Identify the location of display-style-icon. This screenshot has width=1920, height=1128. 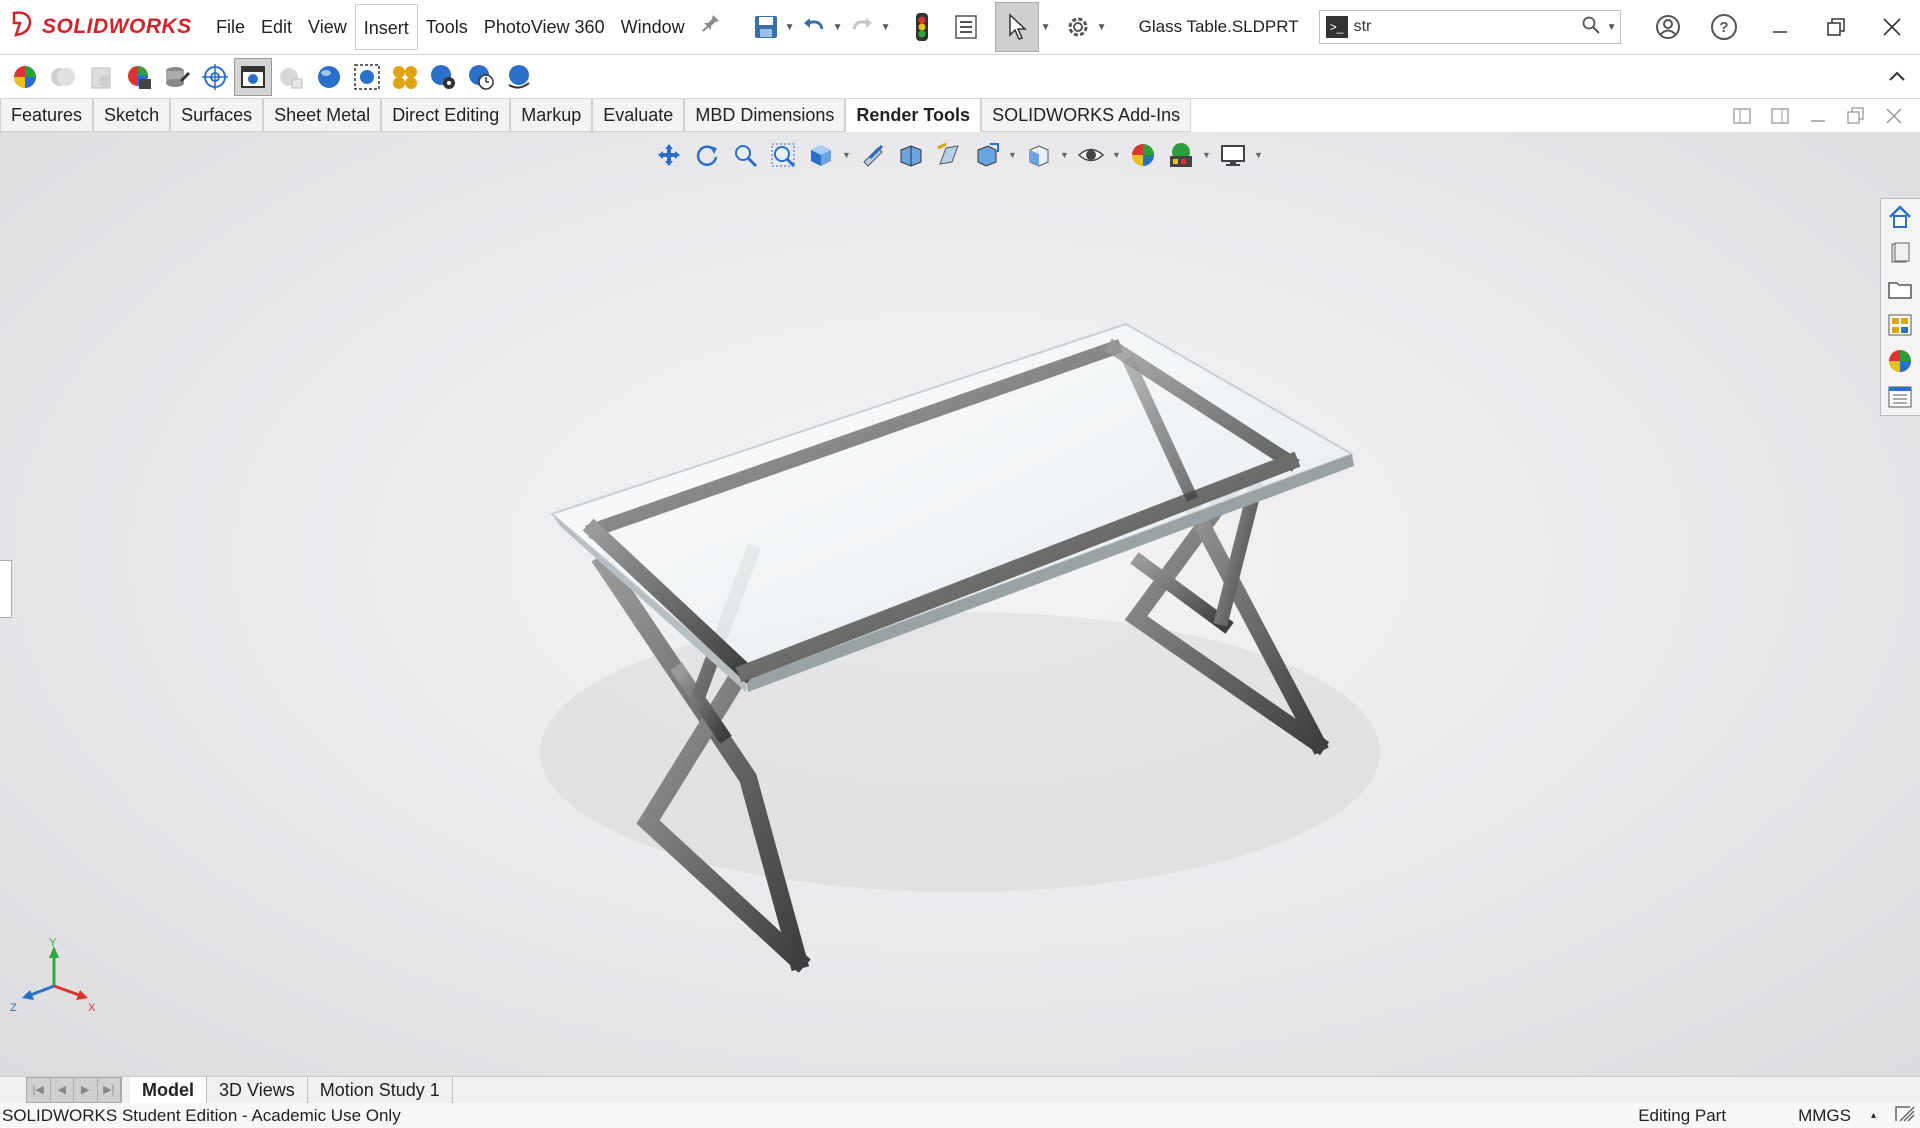
(987, 155).